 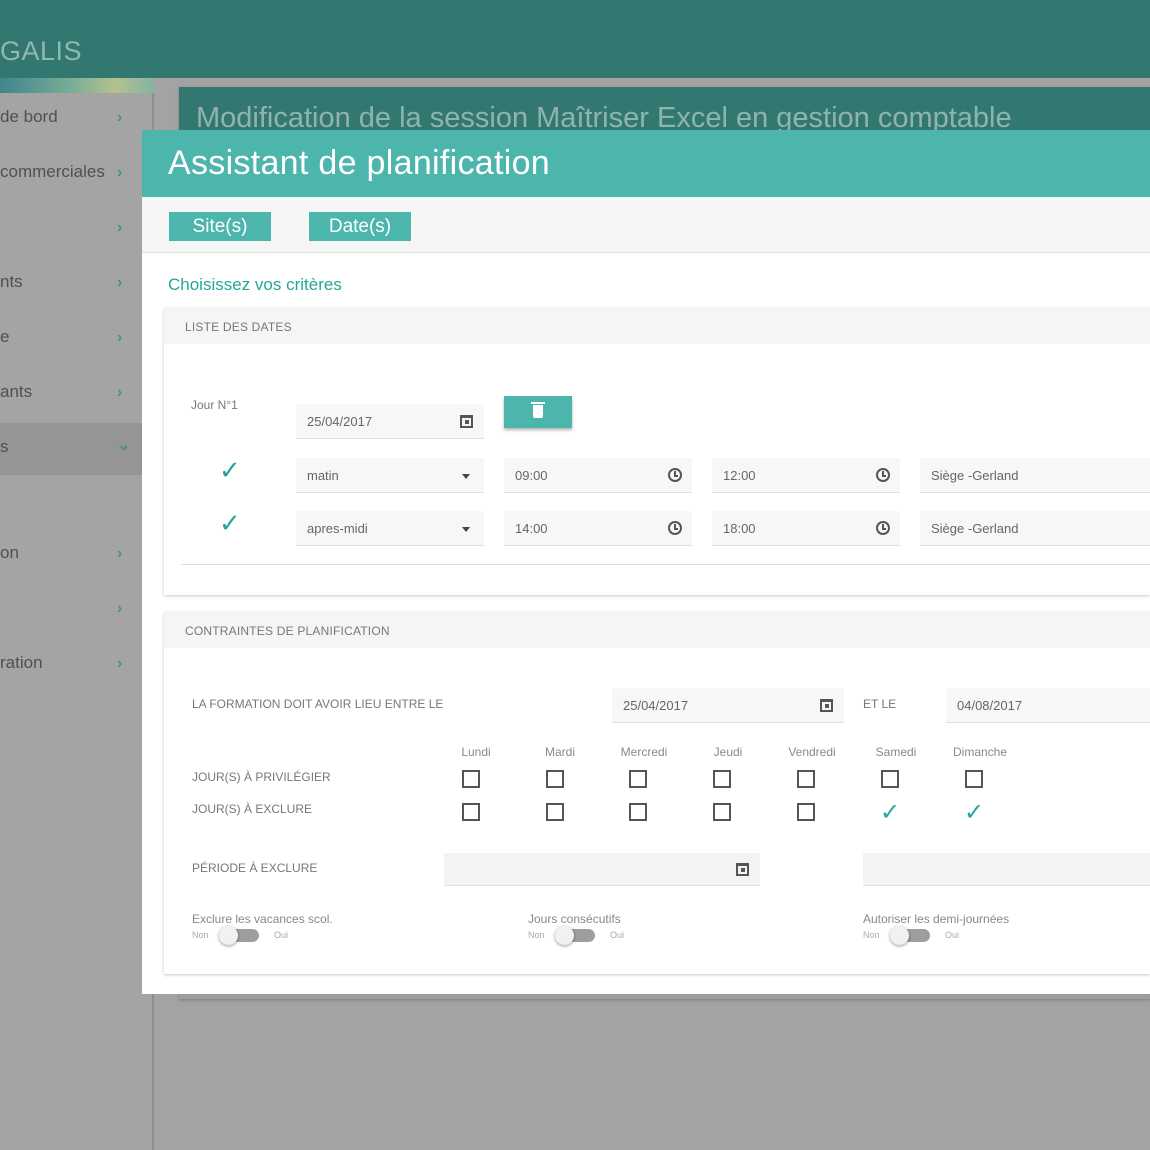 What do you see at coordinates (238, 327) in the screenshot?
I see `card-title: LISTE DES DATES` at bounding box center [238, 327].